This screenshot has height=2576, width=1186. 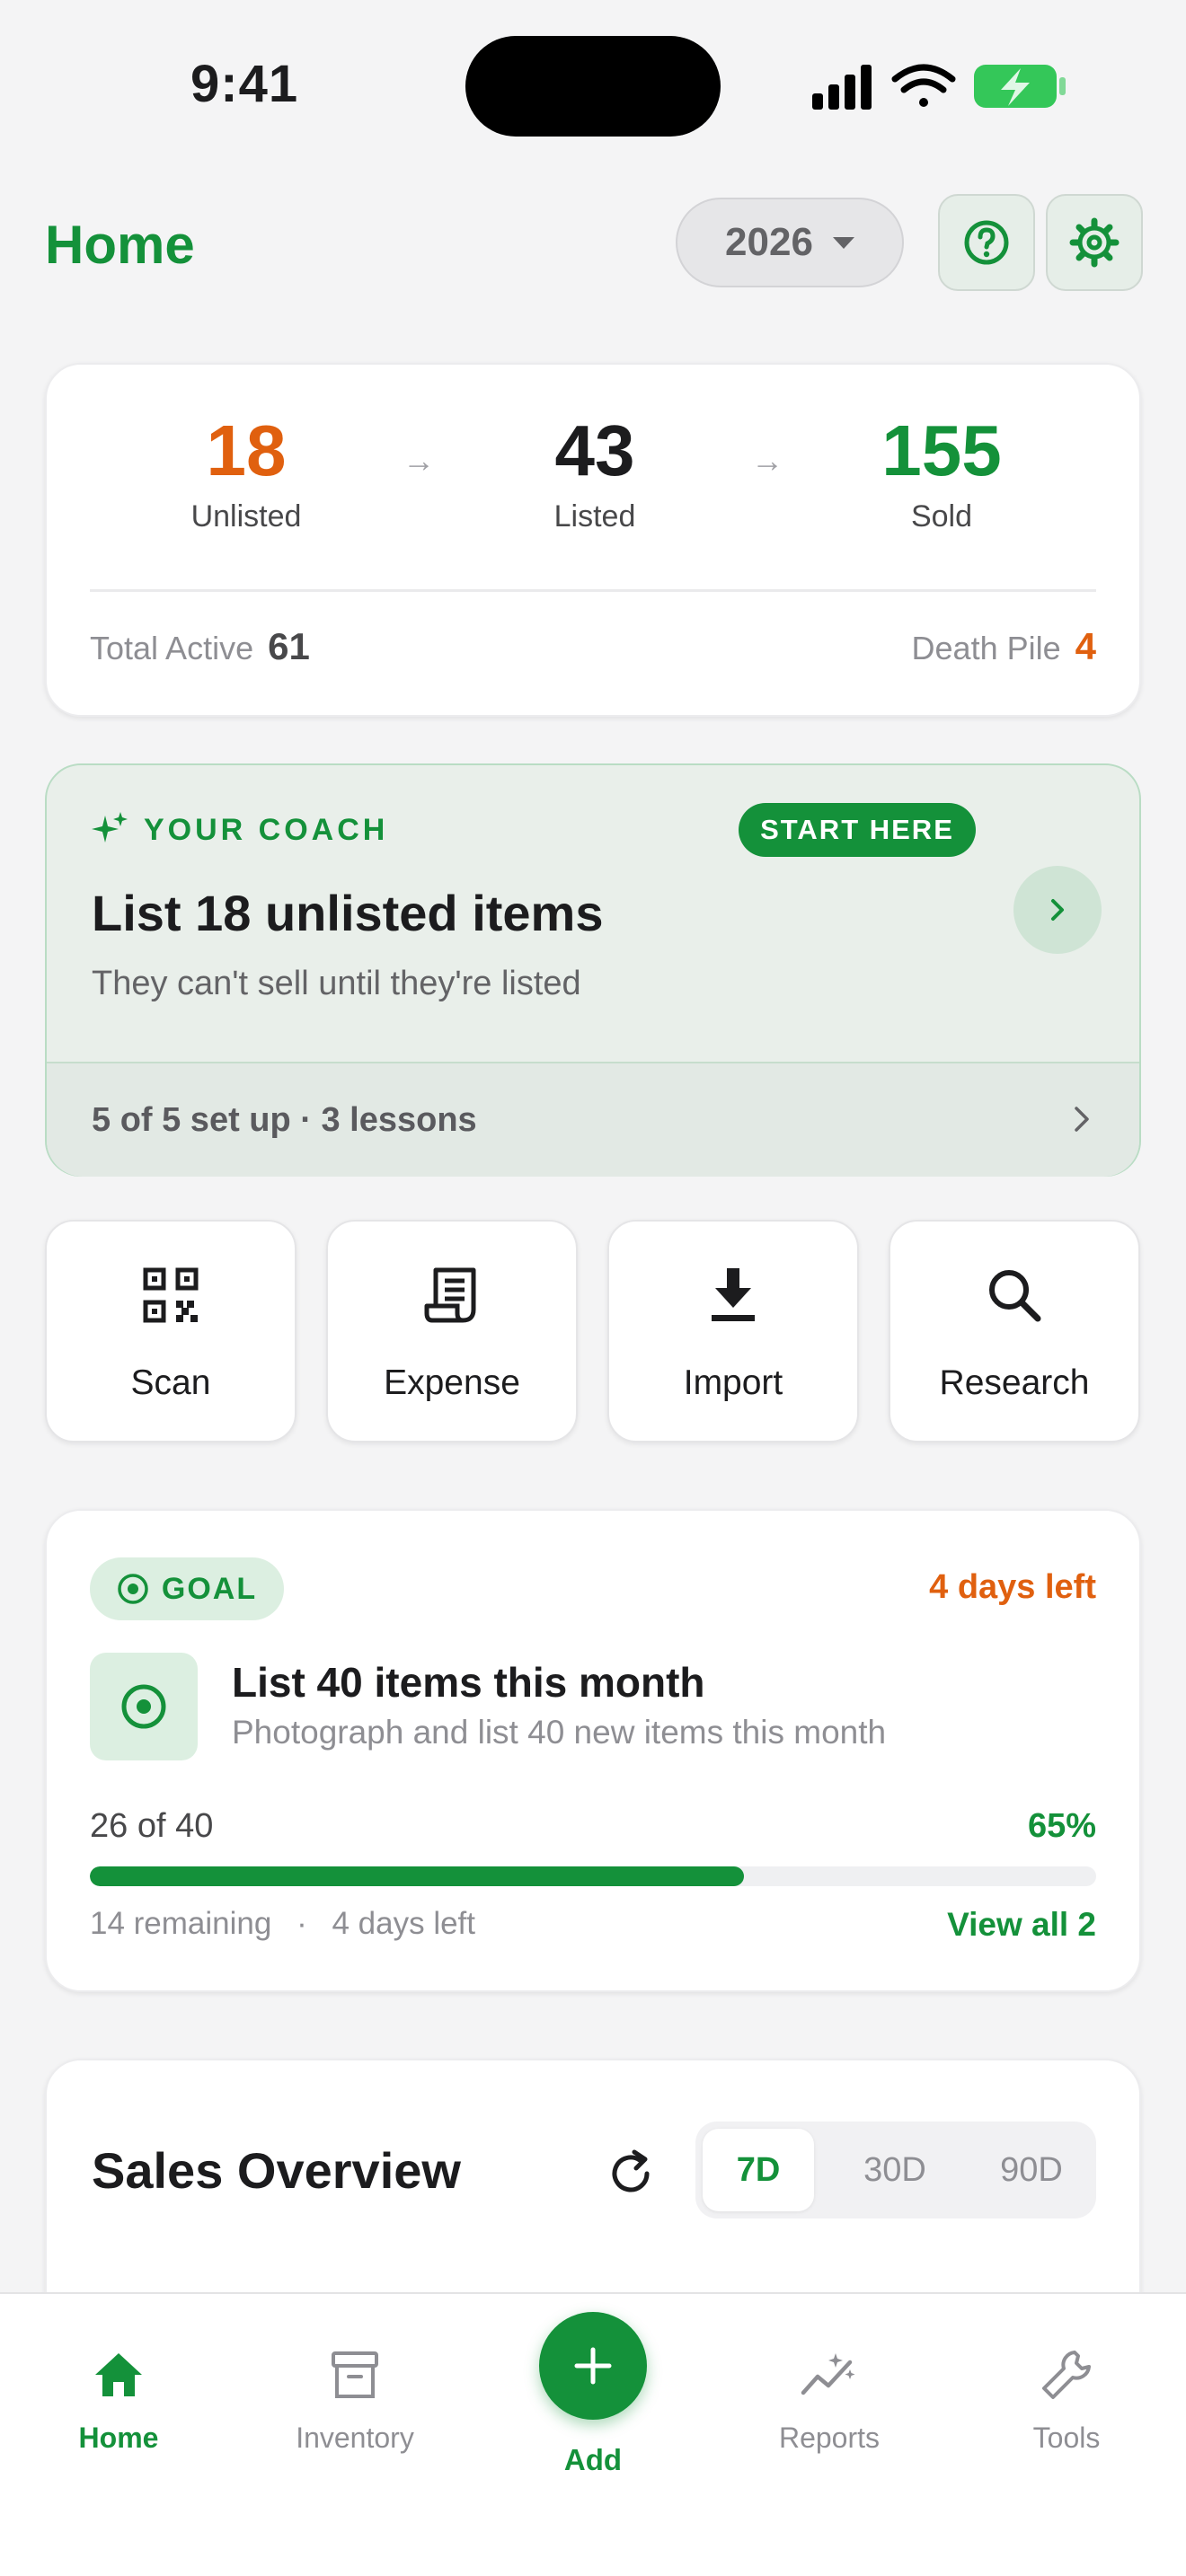 I want to click on status-icons, so click(x=939, y=87).